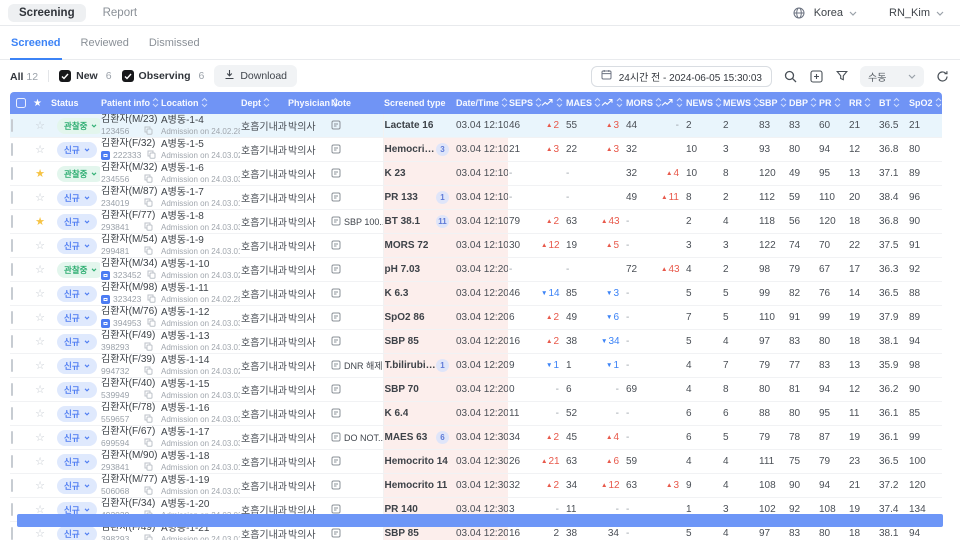  Describe the element at coordinates (790, 76) in the screenshot. I see `search-icon` at that location.